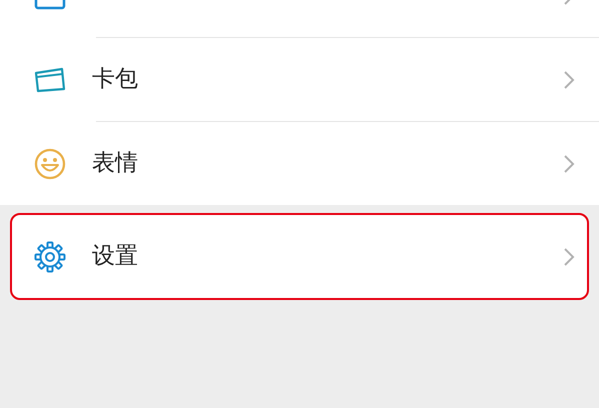 This screenshot has width=599, height=408. I want to click on menu-item-label: 表情, so click(115, 163).